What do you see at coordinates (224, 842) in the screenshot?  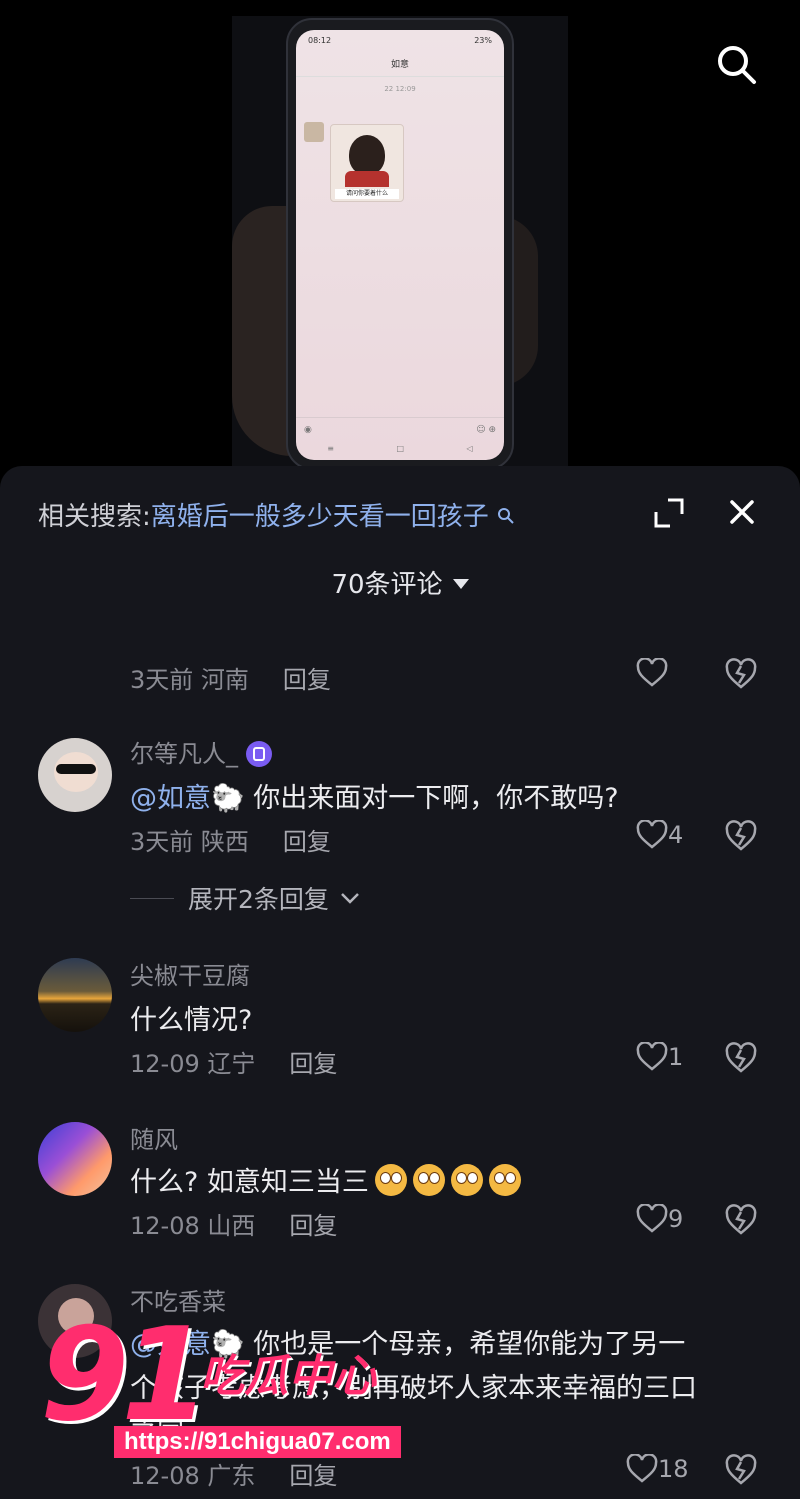 I see `comment-location: 陕西` at bounding box center [224, 842].